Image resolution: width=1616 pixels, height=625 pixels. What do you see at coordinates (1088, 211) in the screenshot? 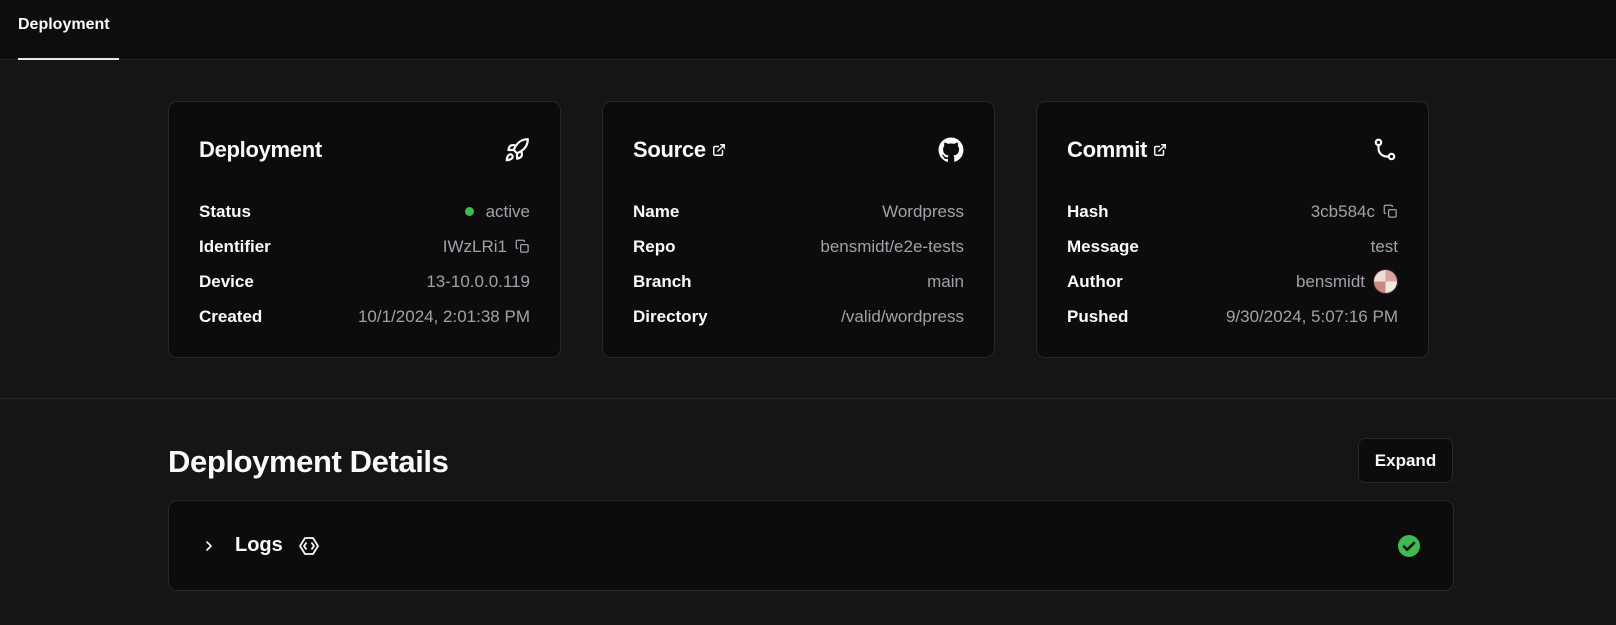
I see `row-label: Hash` at bounding box center [1088, 211].